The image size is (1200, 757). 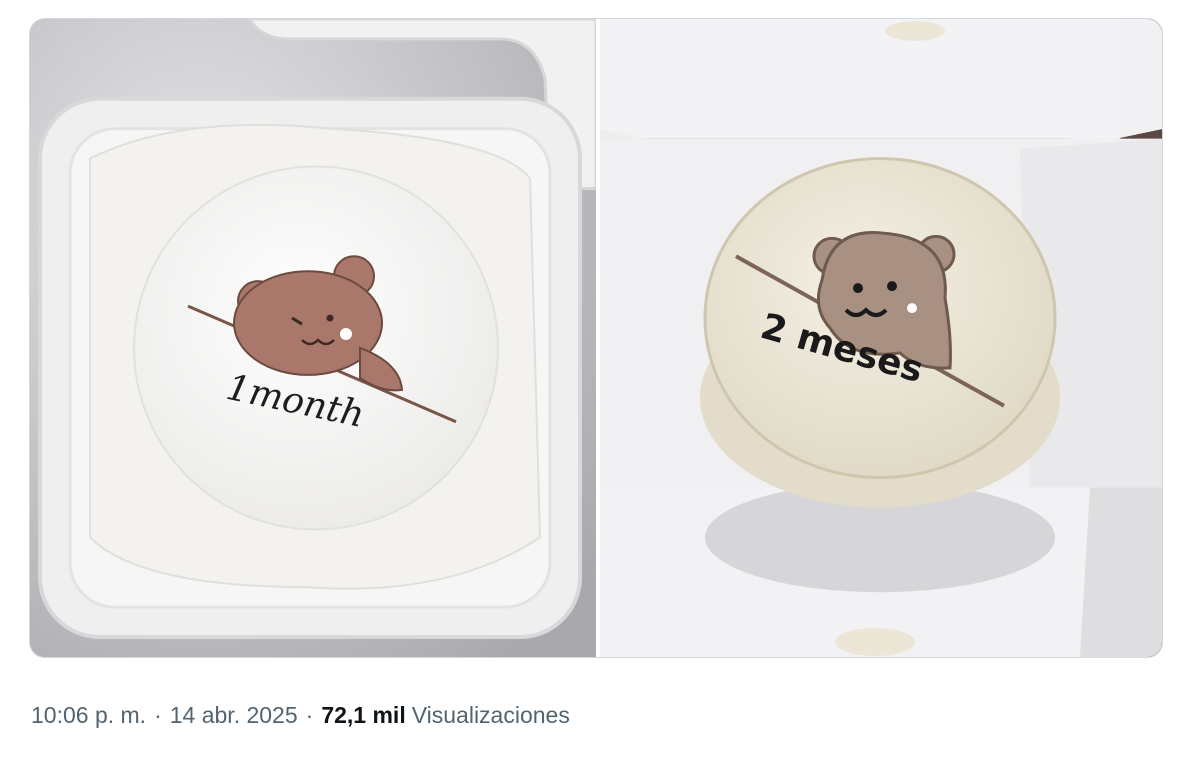 What do you see at coordinates (363, 714) in the screenshot?
I see `views-count: 72,1 mil` at bounding box center [363, 714].